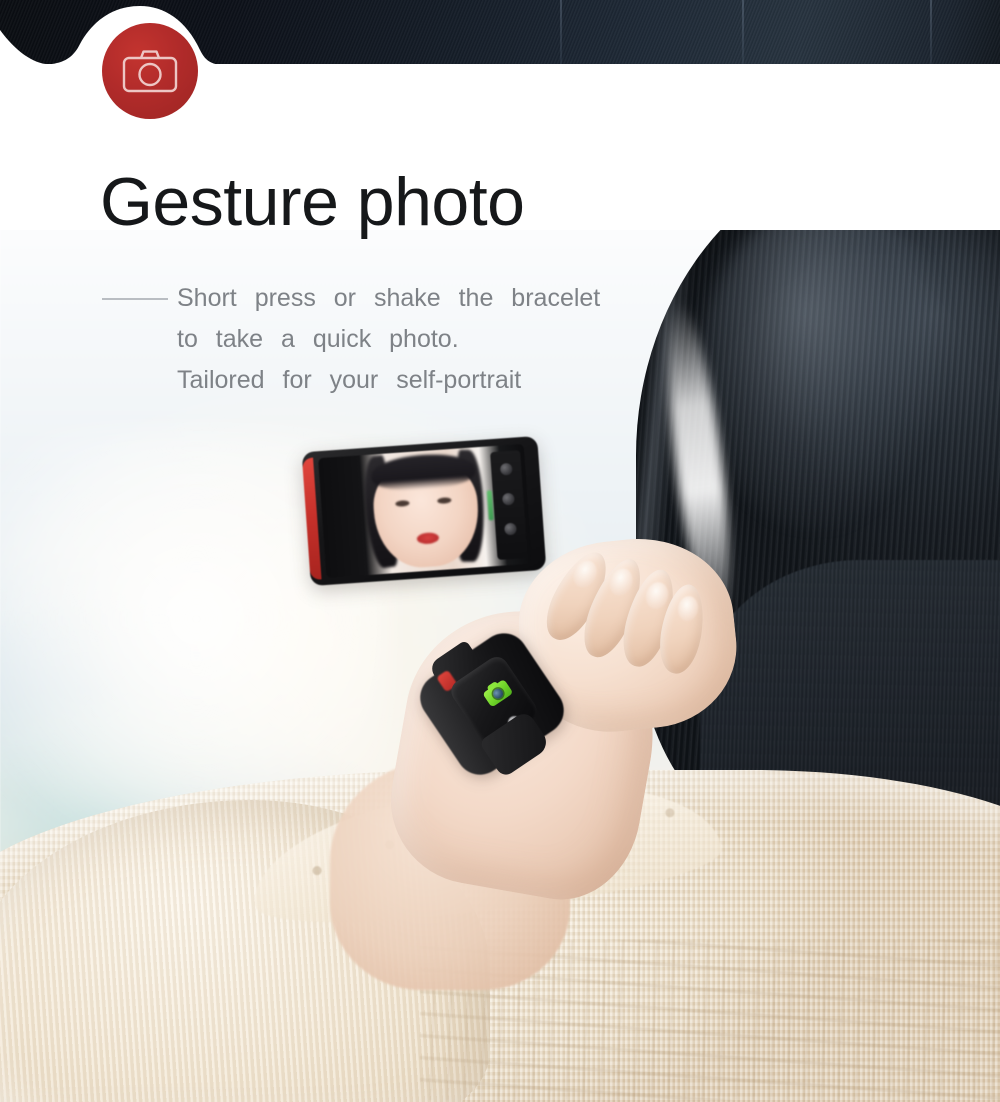 This screenshot has width=1000, height=1102. I want to click on description-line-2: to take a quick photo., so click(412, 339).